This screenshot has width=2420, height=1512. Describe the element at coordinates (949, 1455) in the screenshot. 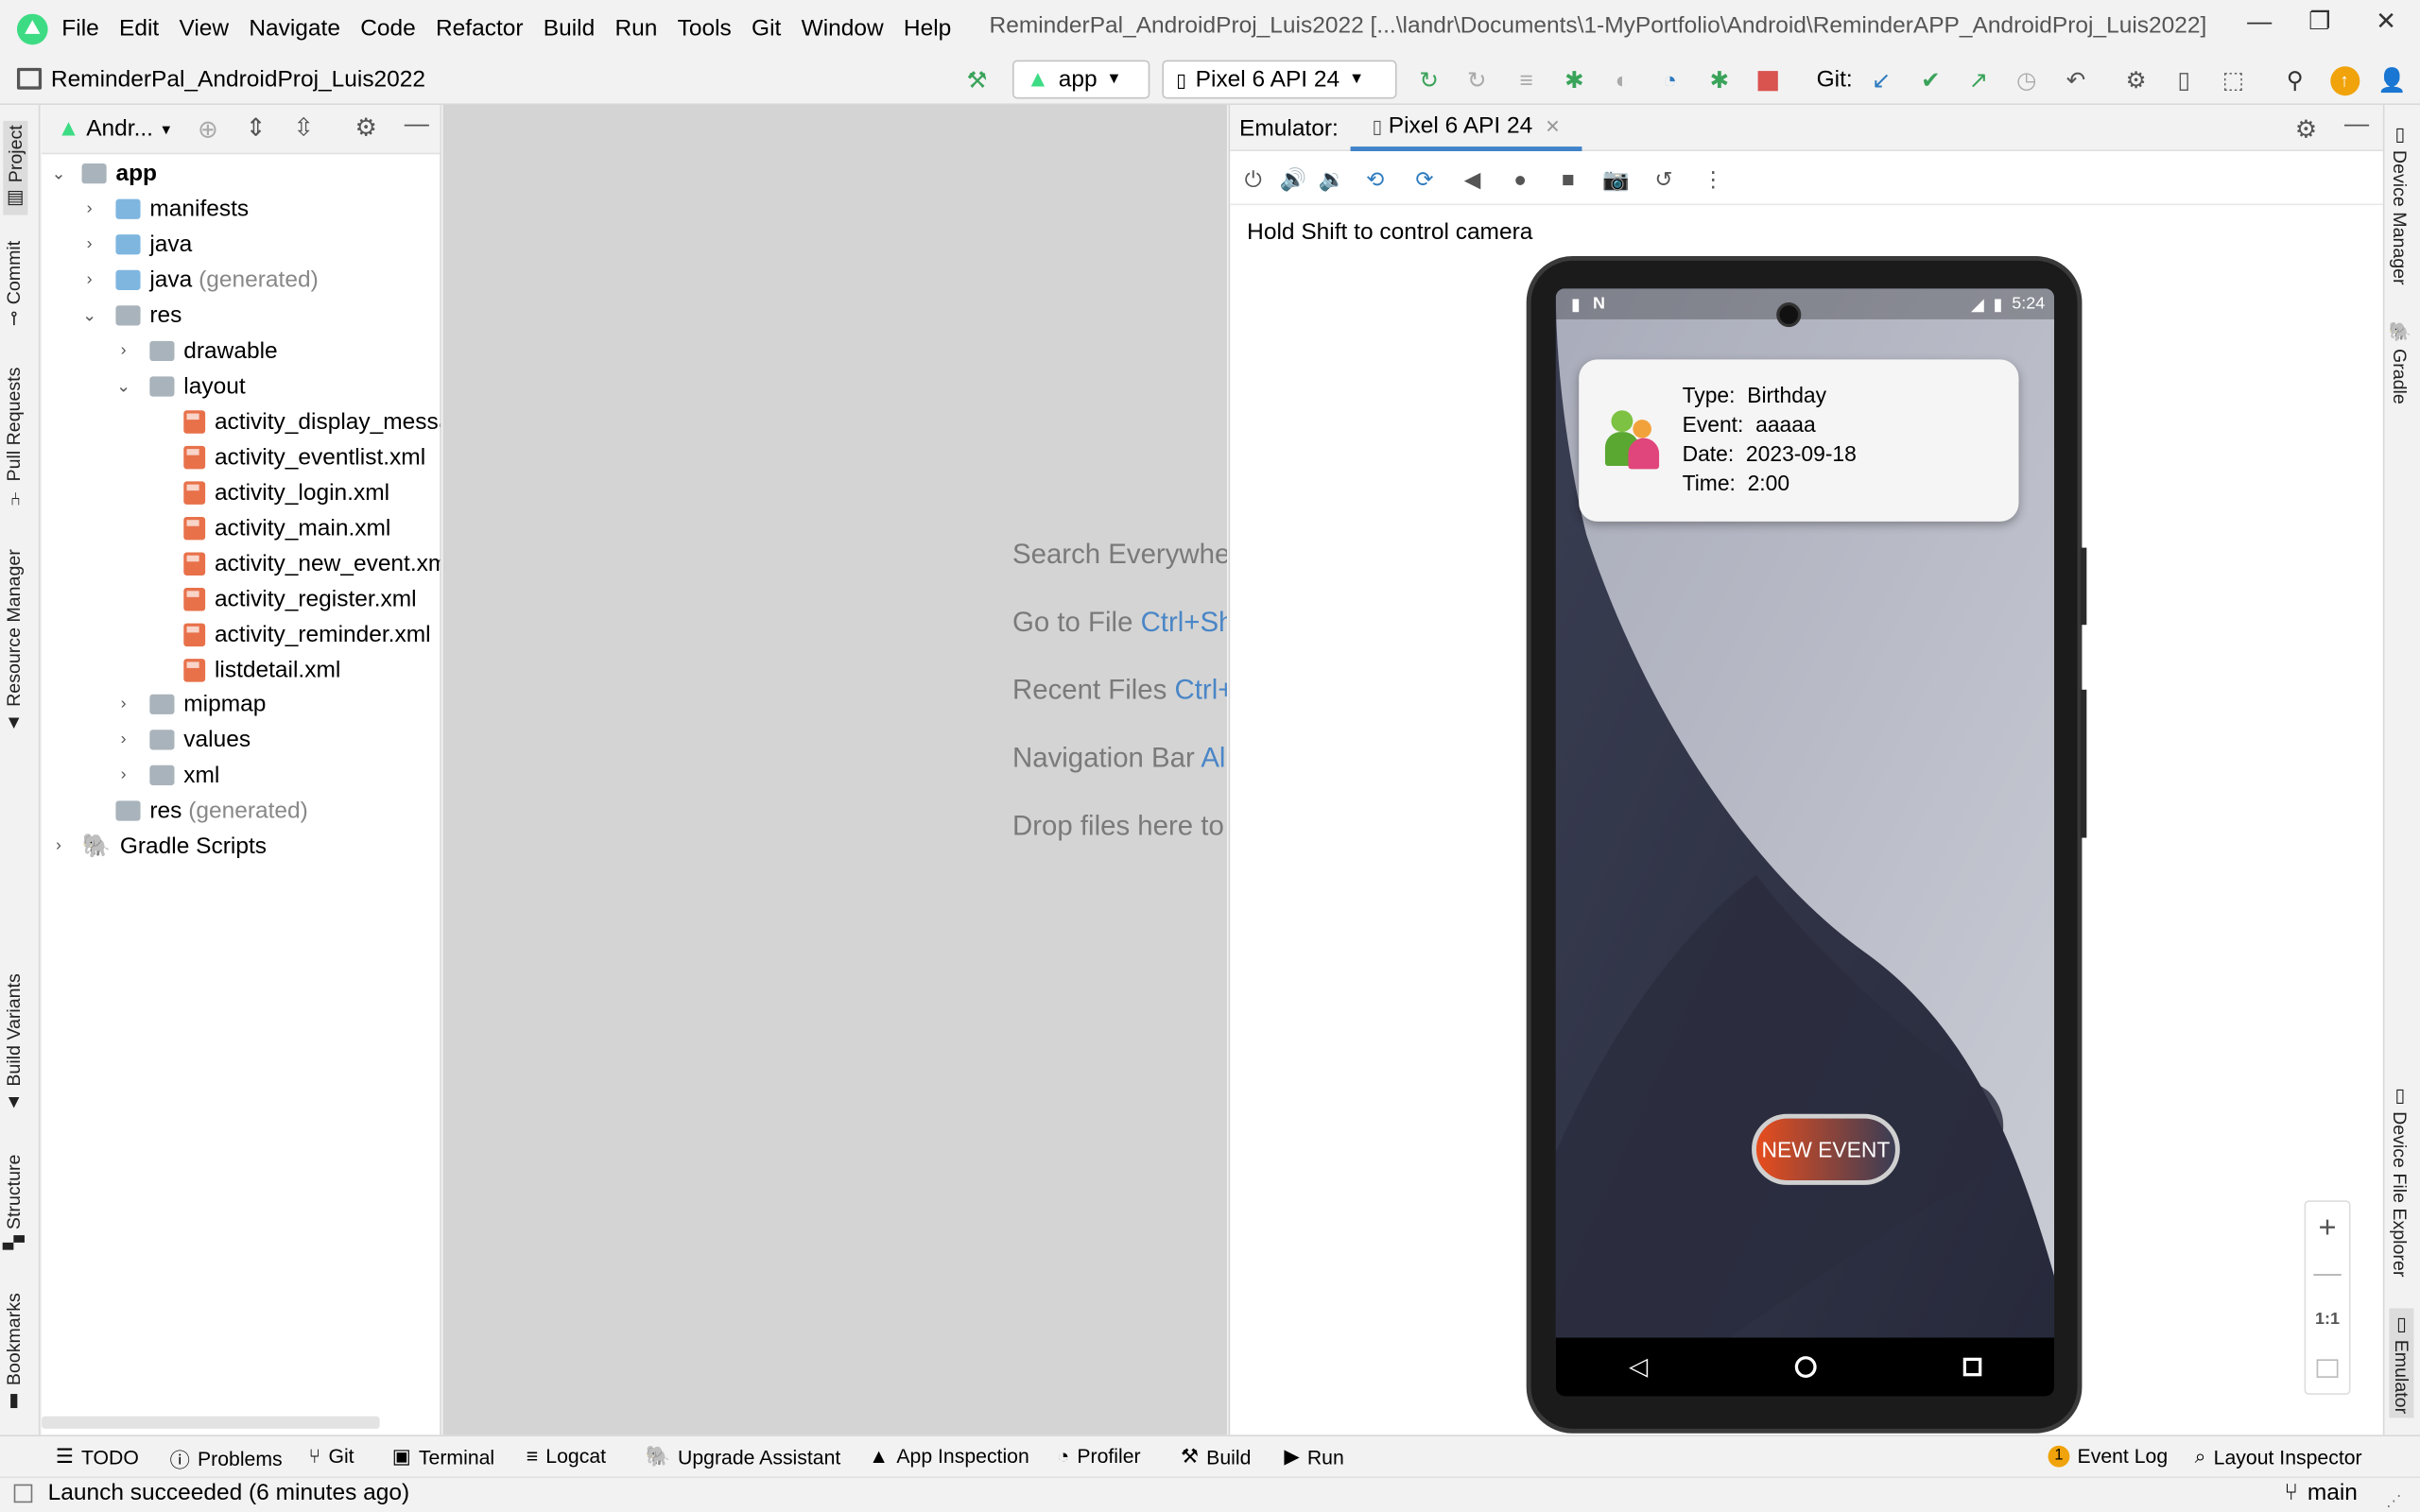

I see `tab-app-inspection: ▲ App Inspection` at that location.